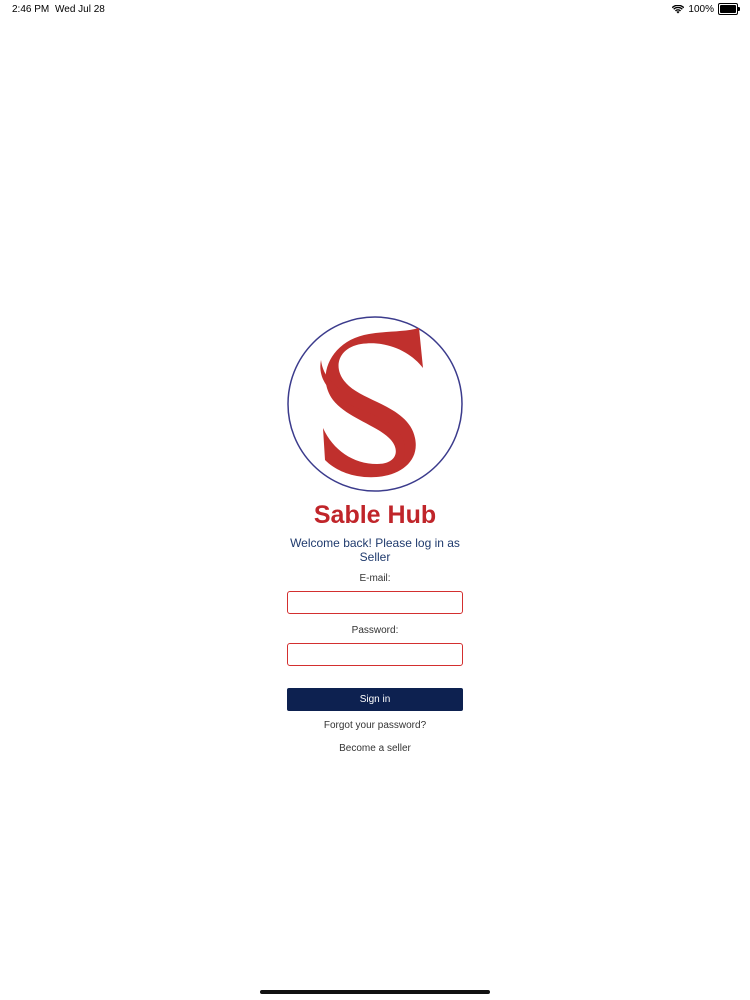  I want to click on sign-in-button: Sign in, so click(375, 699).